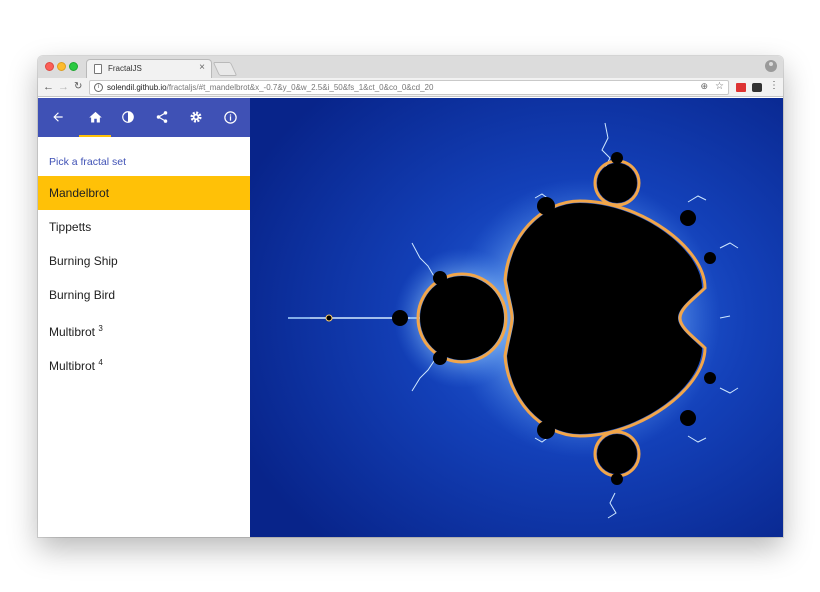 This screenshot has height=592, width=820. Describe the element at coordinates (230, 117) in the screenshot. I see `info-icon` at that location.